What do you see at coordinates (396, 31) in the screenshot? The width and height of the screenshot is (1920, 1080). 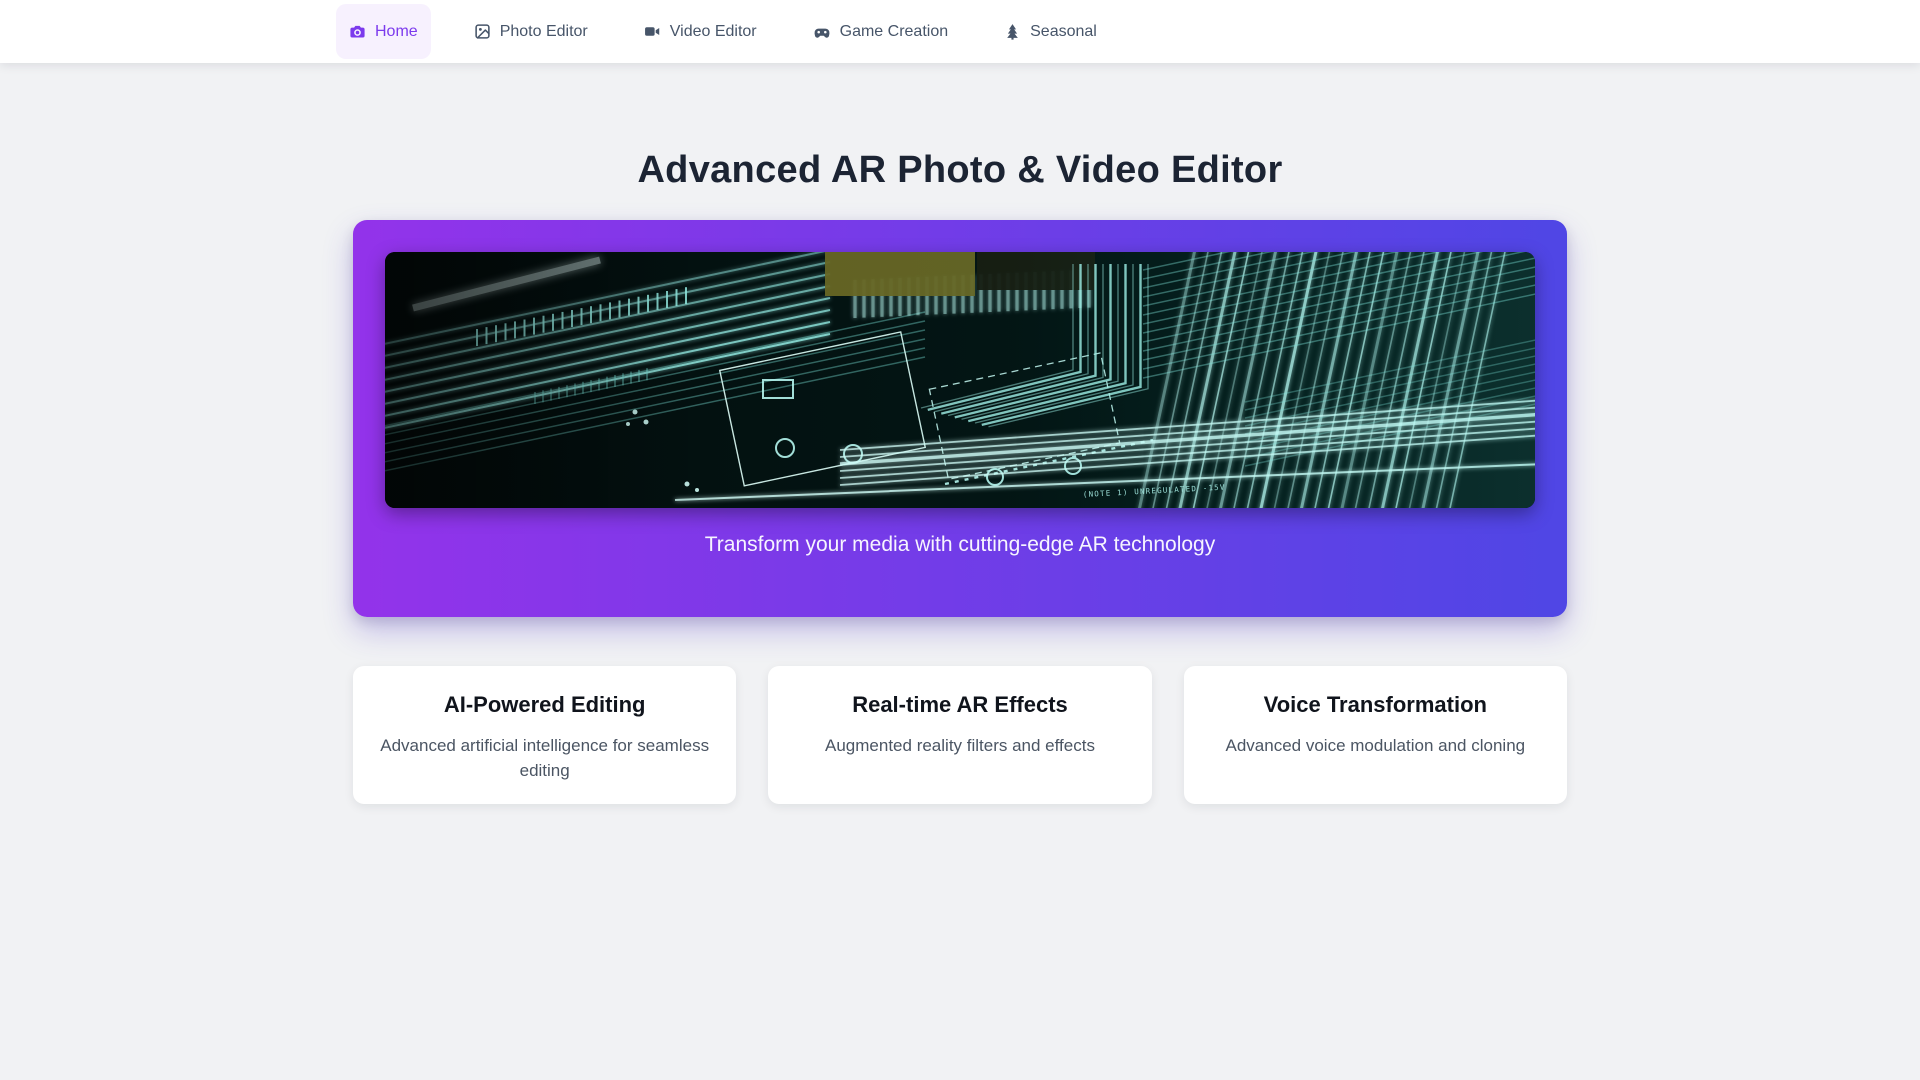 I see `nav-tab-label: Home` at bounding box center [396, 31].